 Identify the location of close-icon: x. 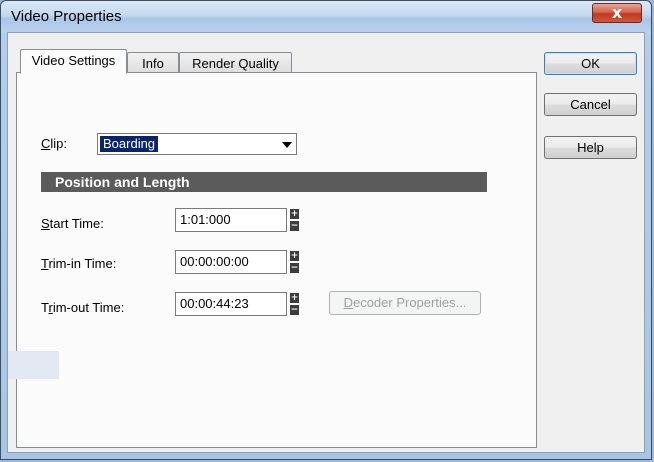
(617, 12).